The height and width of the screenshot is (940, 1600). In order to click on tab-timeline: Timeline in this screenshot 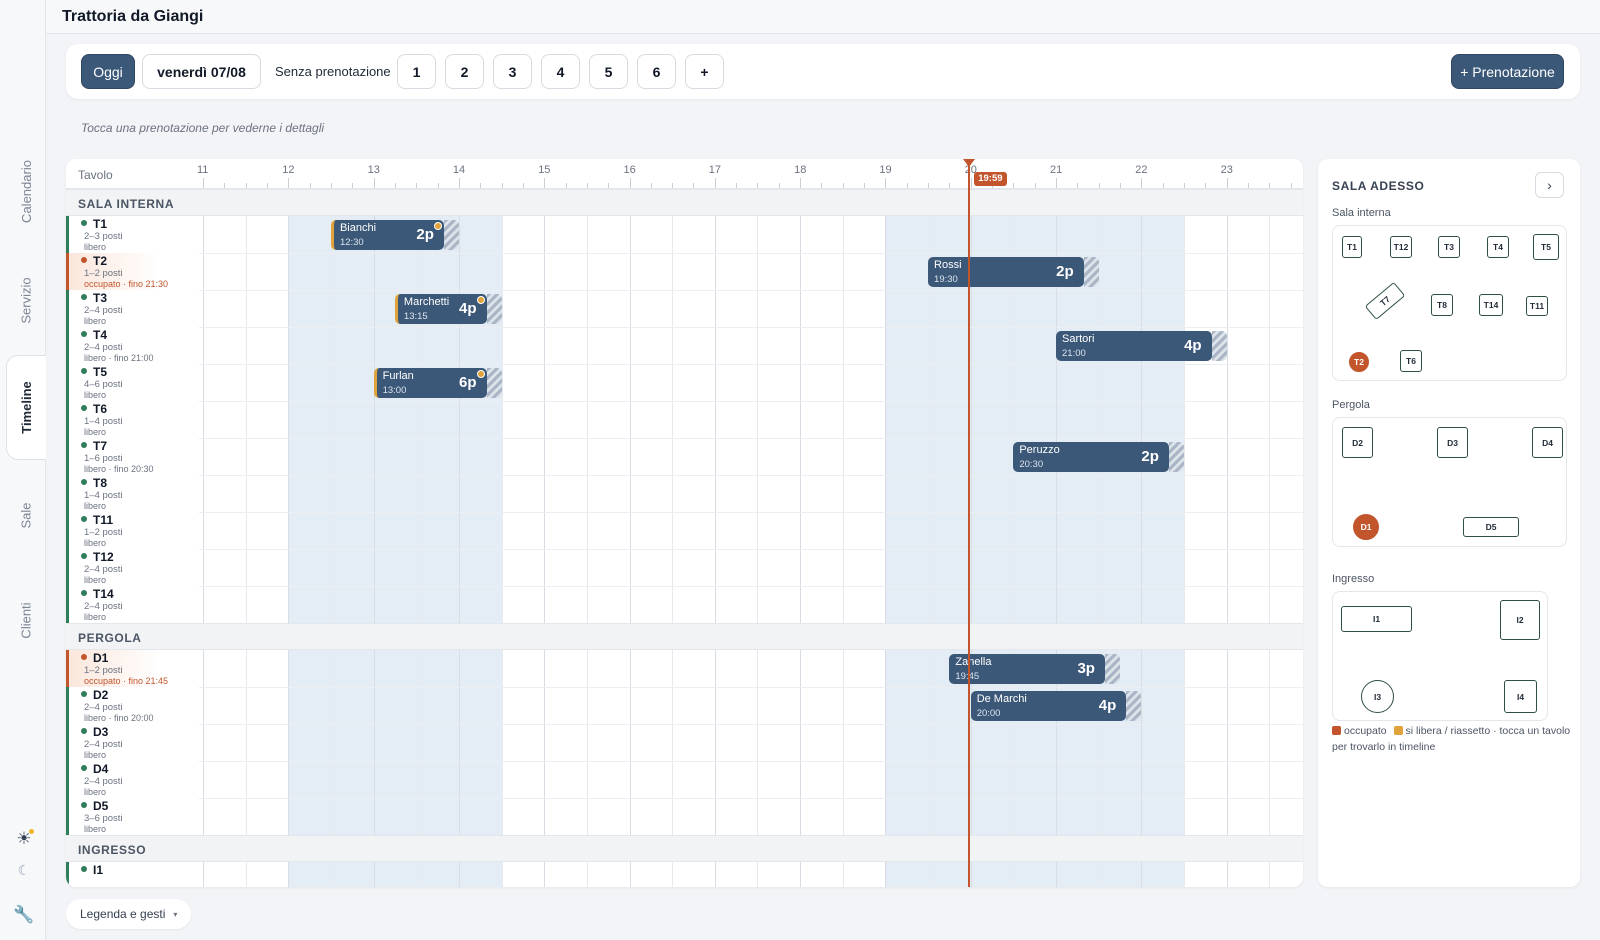, I will do `click(26, 407)`.